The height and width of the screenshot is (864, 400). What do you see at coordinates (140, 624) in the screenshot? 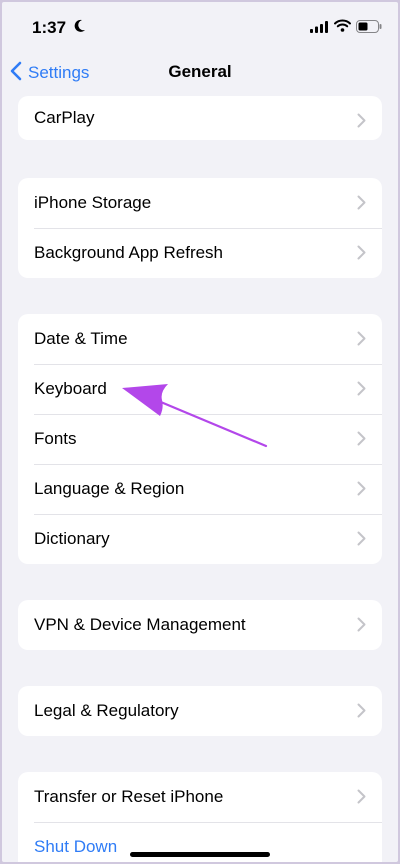
I see `row-label: VPN & Device Management` at bounding box center [140, 624].